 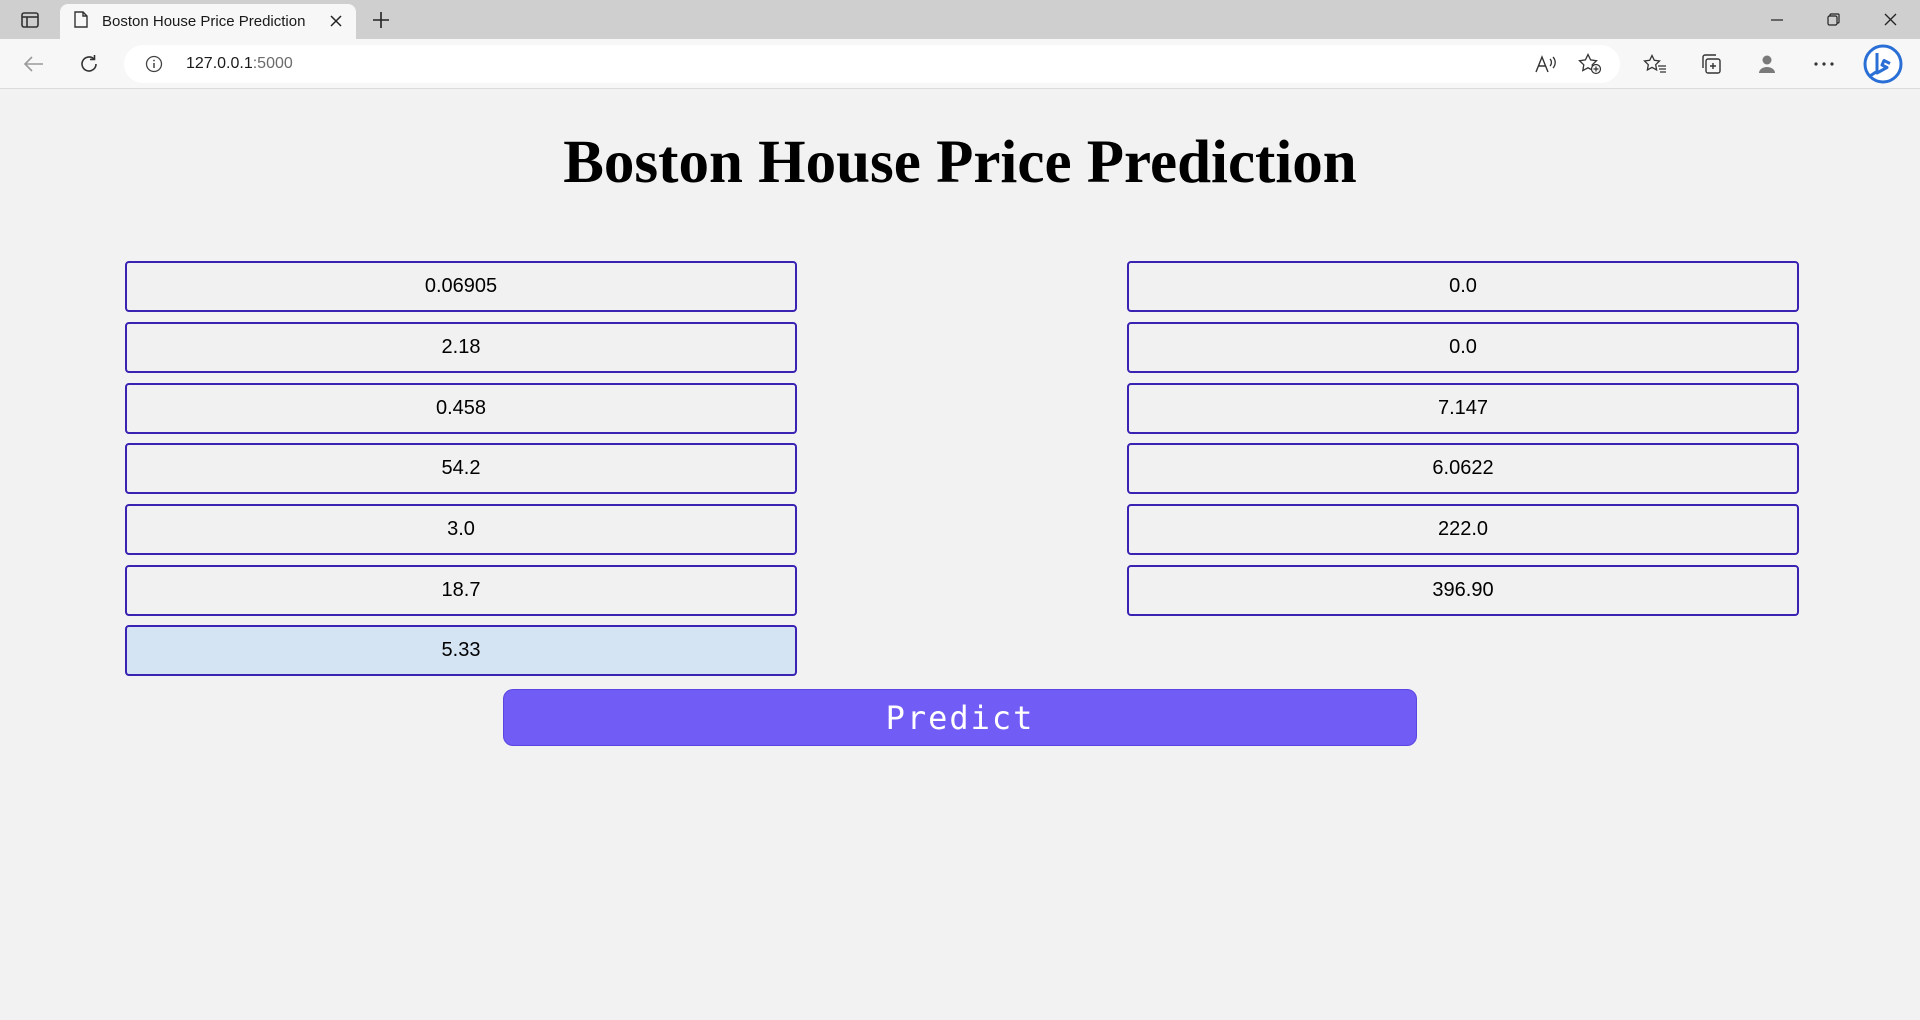 What do you see at coordinates (1546, 64) in the screenshot?
I see `read-aloud-icon` at bounding box center [1546, 64].